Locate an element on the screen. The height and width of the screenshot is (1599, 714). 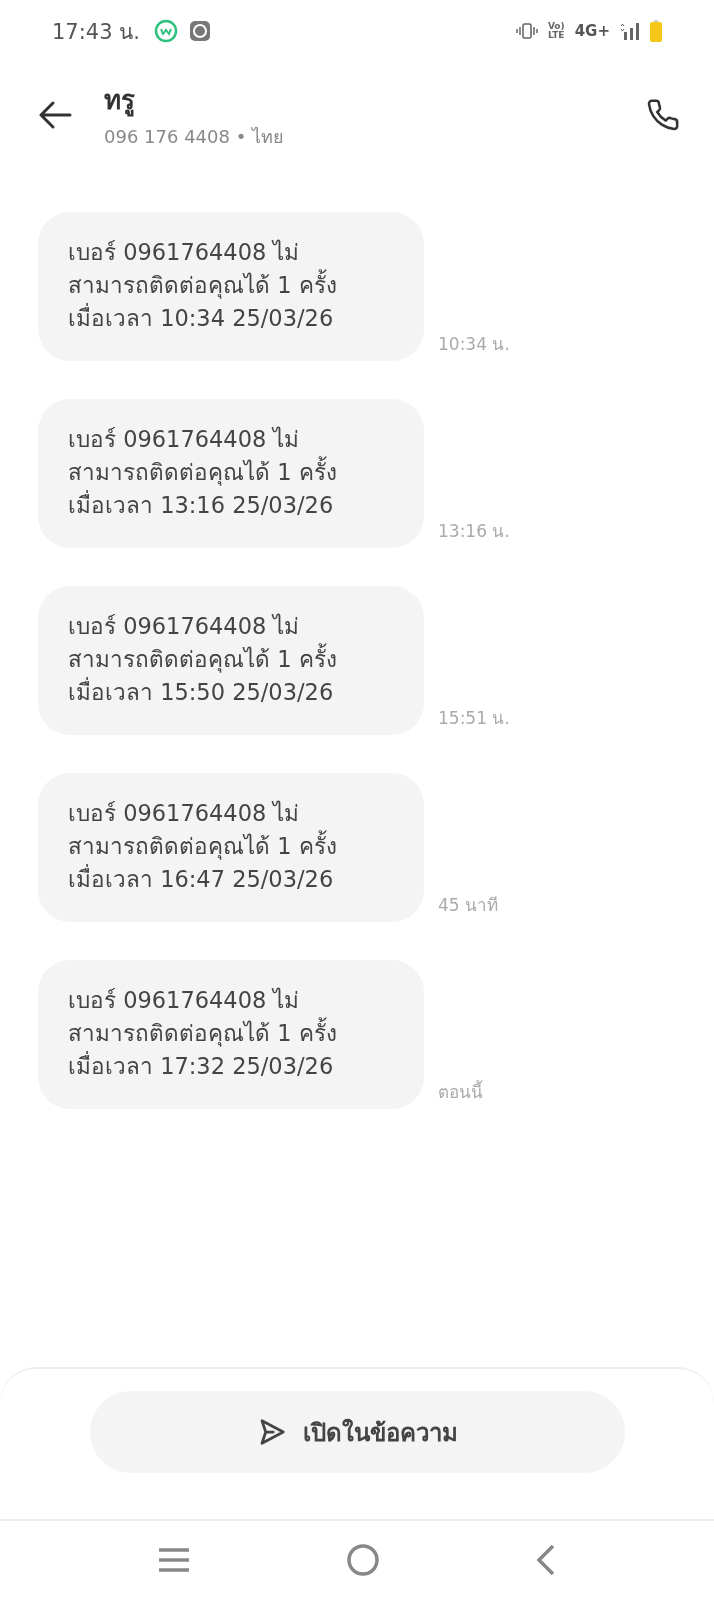
message-time: 13:16 น. is located at coordinates (474, 531).